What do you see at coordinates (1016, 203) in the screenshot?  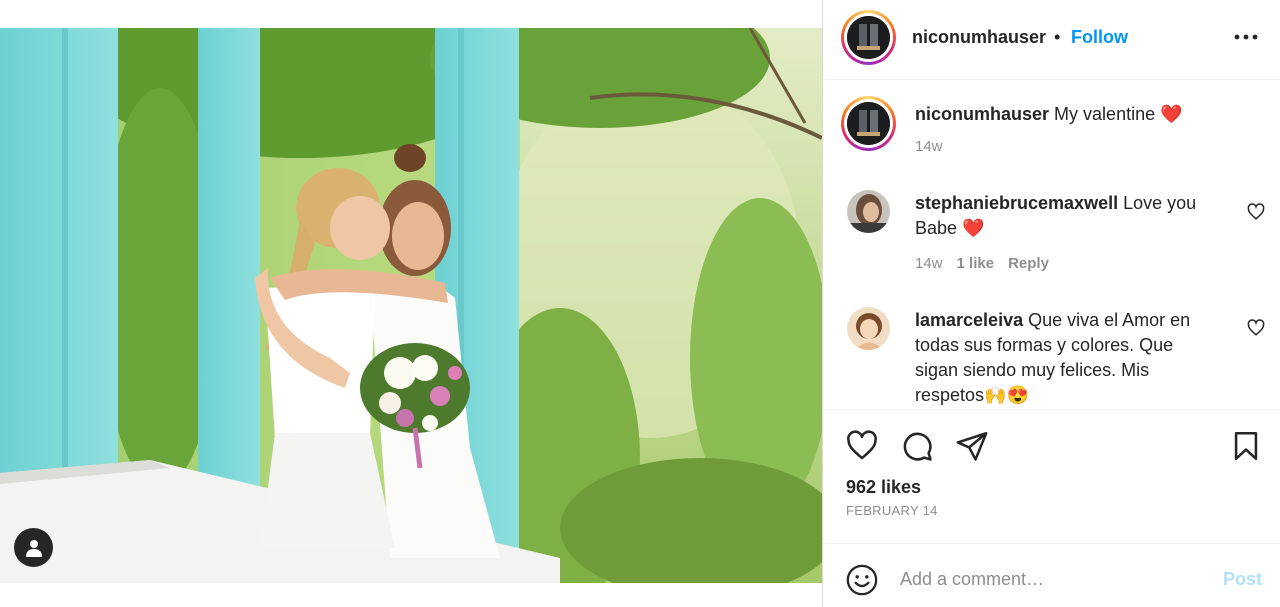 I see `comment-username: stephaniebrucemaxwell` at bounding box center [1016, 203].